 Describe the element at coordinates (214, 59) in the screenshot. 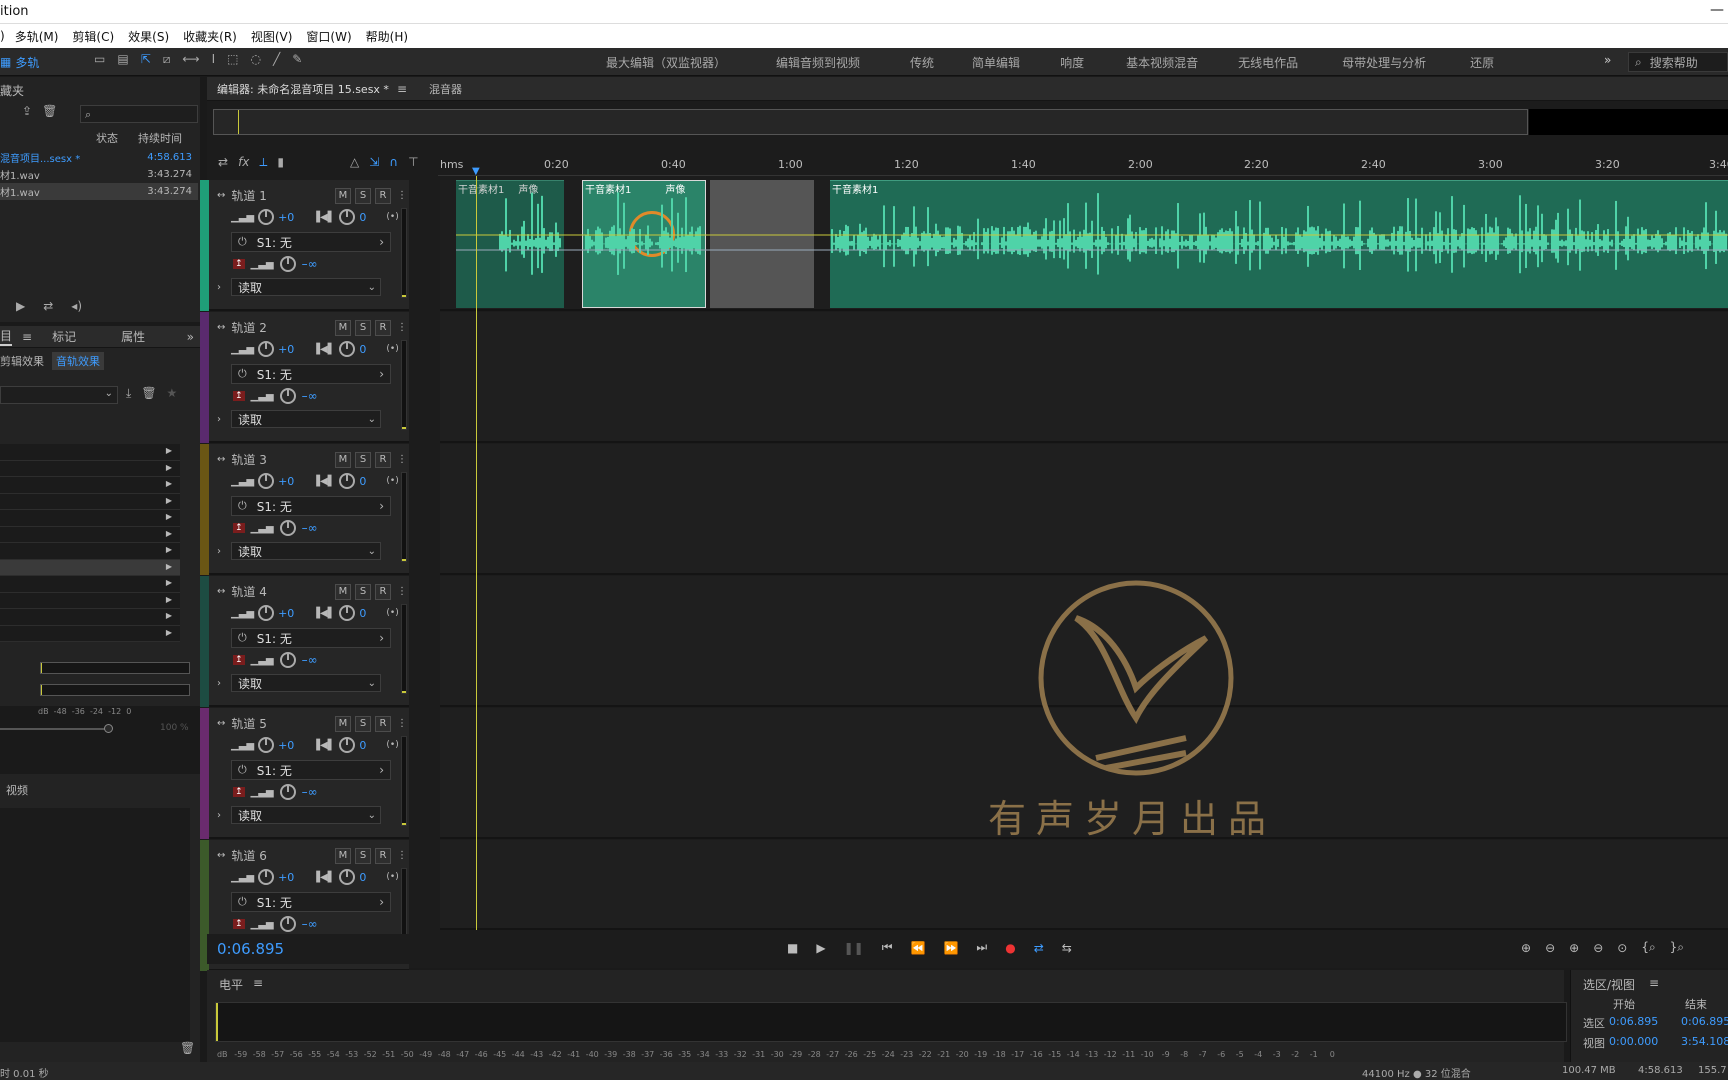

I see `time-selection-icon: I` at that location.